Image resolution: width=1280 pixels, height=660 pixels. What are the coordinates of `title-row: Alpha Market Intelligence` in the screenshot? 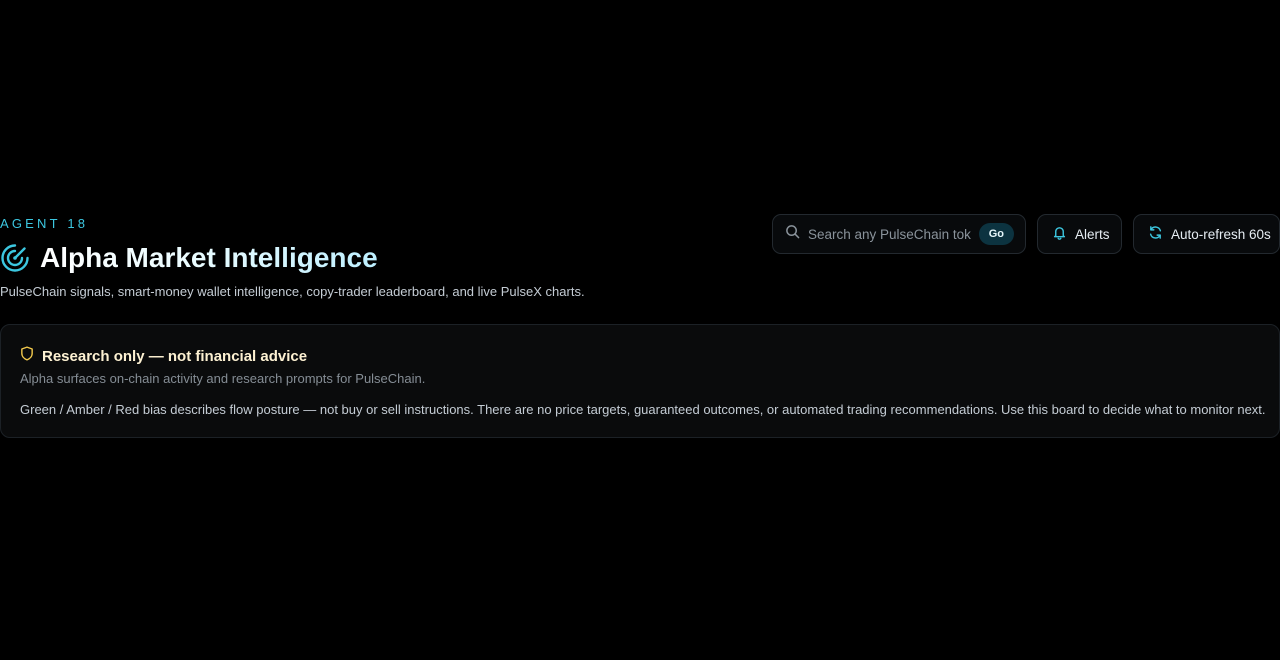 It's located at (189, 258).